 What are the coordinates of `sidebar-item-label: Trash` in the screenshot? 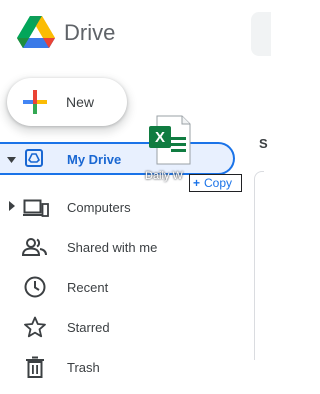 It's located at (83, 367).